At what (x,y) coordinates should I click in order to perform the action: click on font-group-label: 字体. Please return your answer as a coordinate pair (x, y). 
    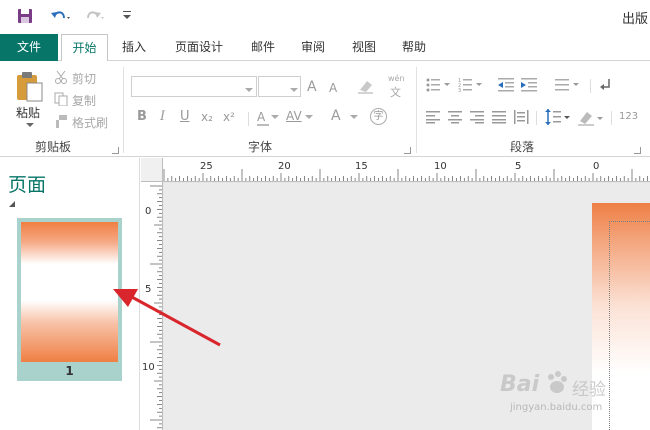
    Looking at the image, I should click on (260, 147).